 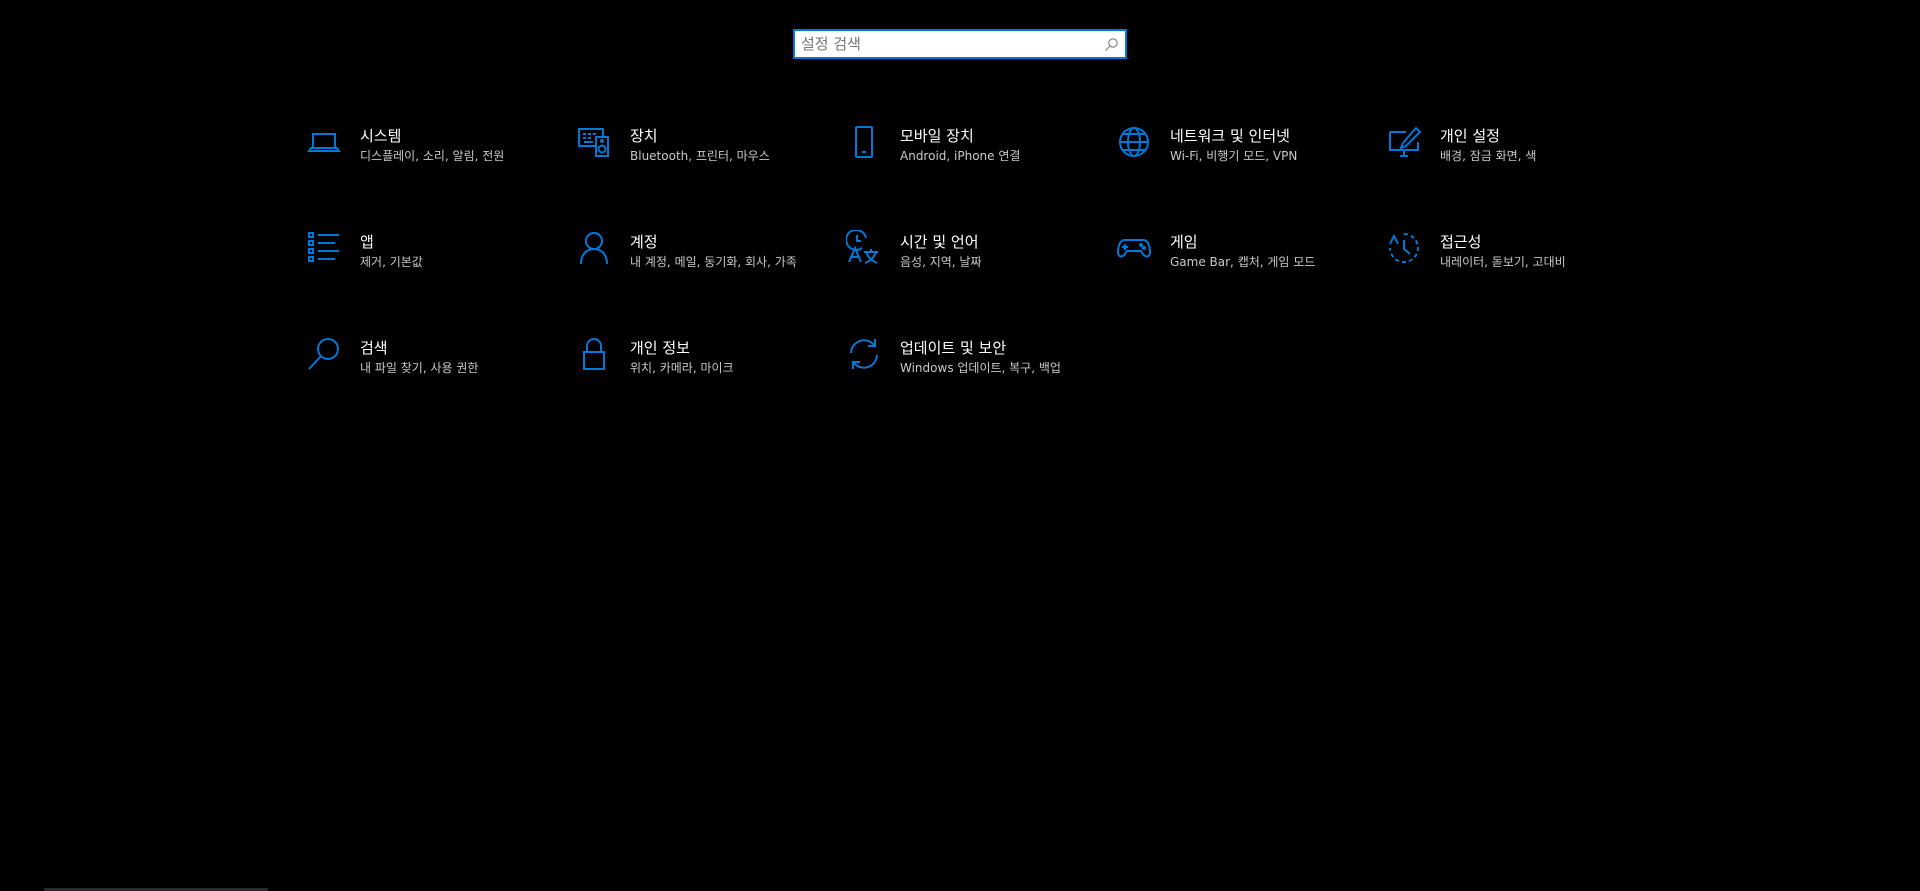 I want to click on tile-description: 위치, 카메라, 마이크, so click(x=682, y=368).